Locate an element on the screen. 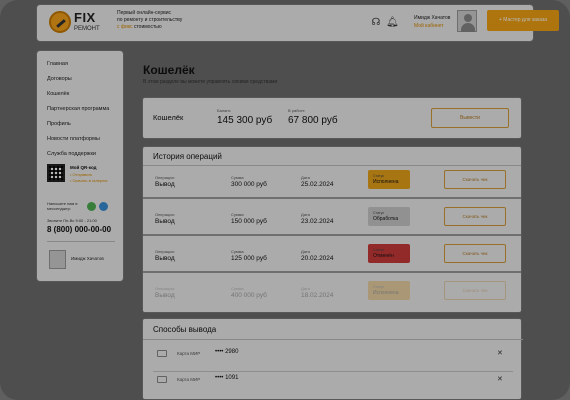 The height and width of the screenshot is (400, 570). balance-label: Баланс is located at coordinates (224, 110).